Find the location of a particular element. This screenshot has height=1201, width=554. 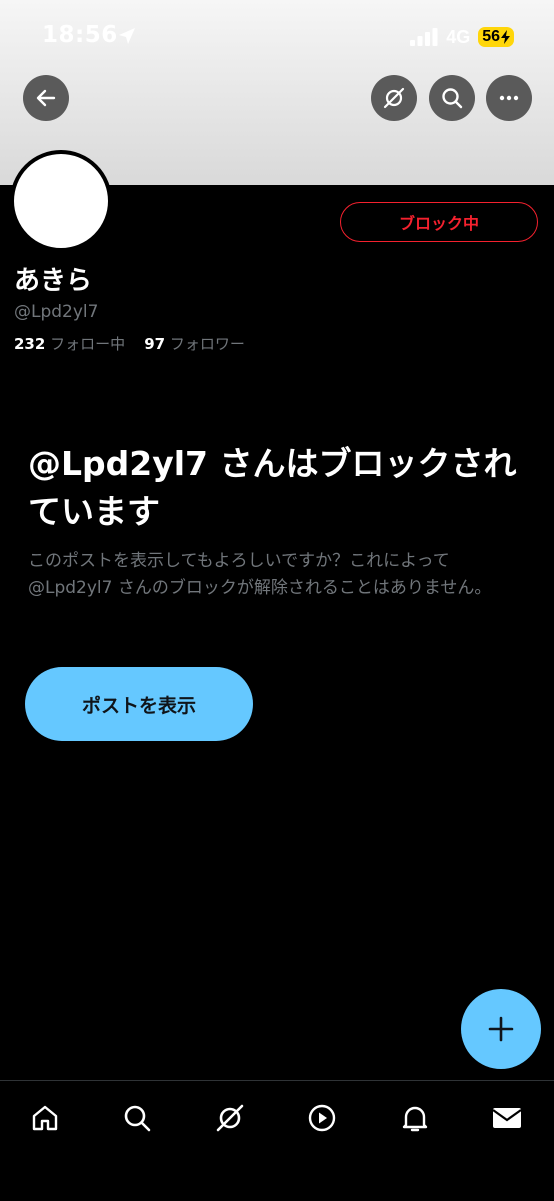

tab-video is located at coordinates (322, 1118).